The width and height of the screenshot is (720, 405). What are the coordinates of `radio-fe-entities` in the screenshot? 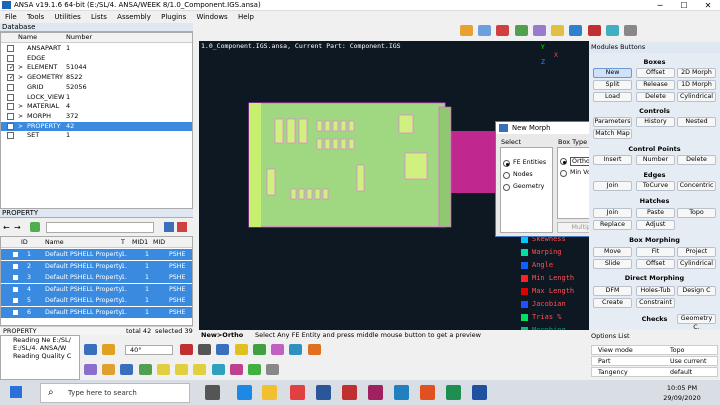 It's located at (506, 163).